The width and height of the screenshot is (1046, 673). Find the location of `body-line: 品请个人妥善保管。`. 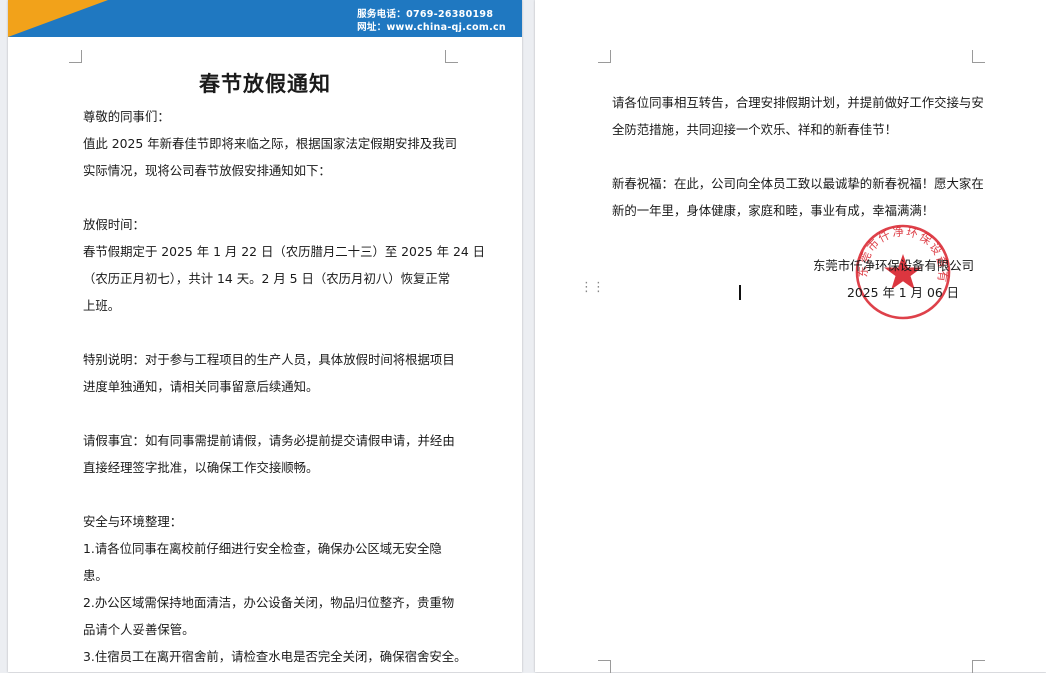

body-line: 品请个人妥善保管。 is located at coordinates (139, 629).